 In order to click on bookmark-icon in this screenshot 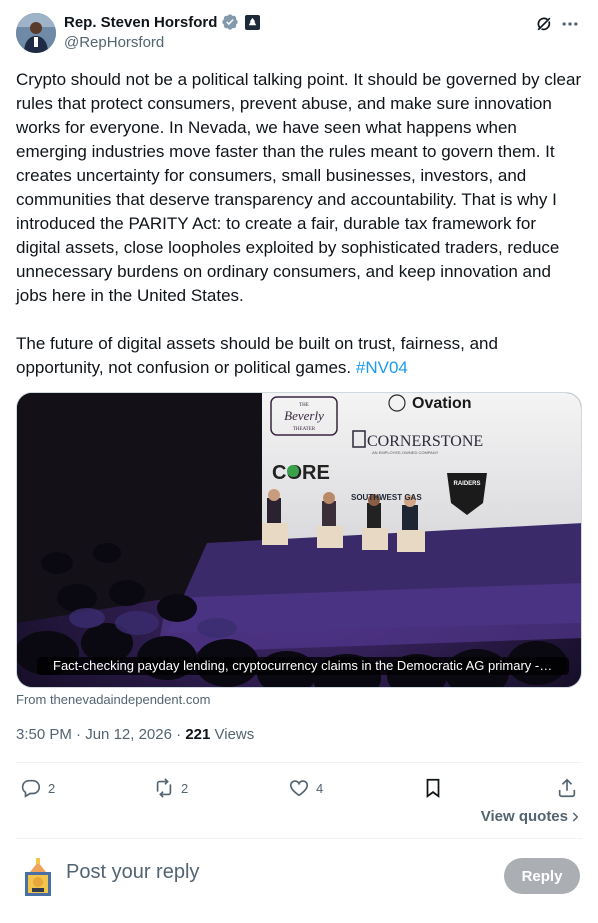, I will do `click(433, 788)`.